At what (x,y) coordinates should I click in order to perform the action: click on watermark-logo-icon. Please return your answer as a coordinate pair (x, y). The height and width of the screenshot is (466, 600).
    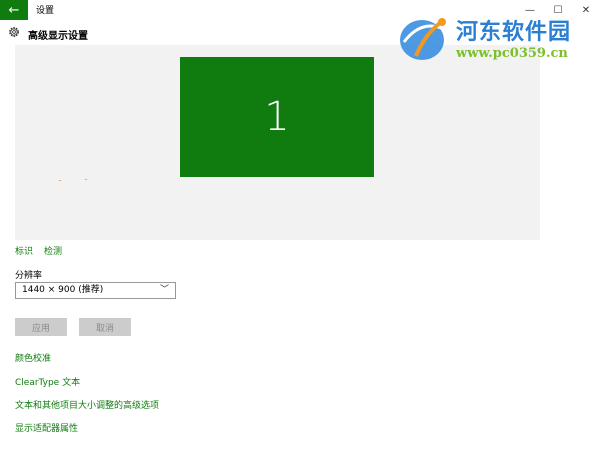
    Looking at the image, I should click on (423, 39).